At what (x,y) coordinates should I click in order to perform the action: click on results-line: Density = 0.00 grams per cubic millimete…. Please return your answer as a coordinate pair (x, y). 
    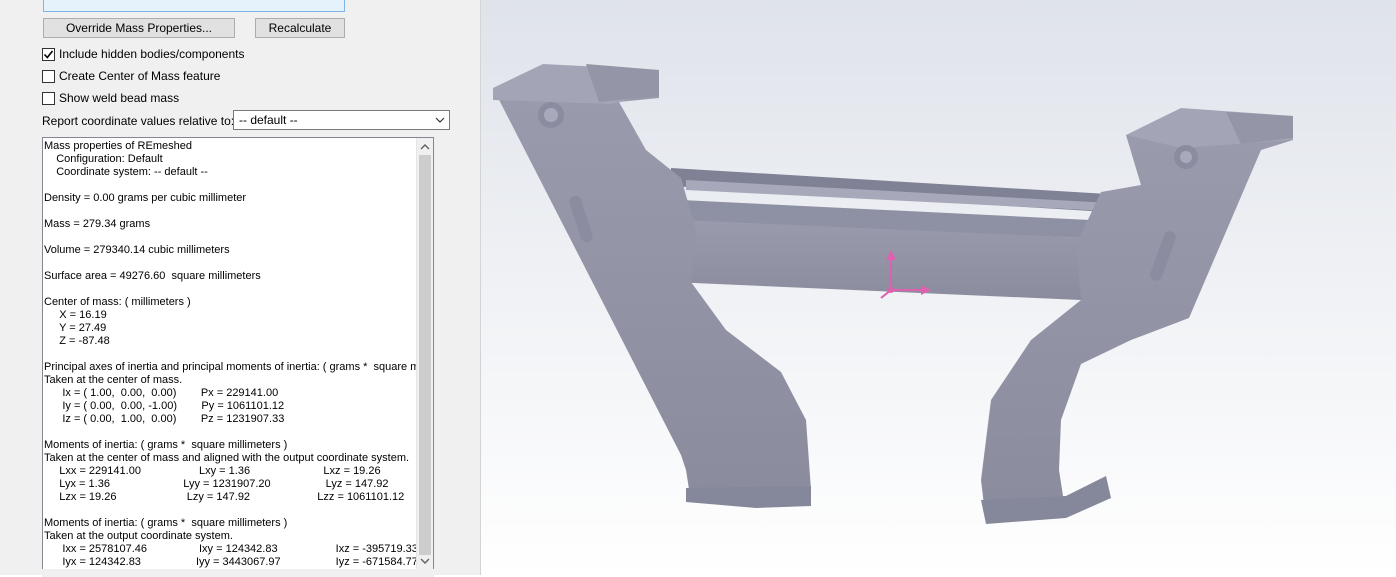
    Looking at the image, I should click on (145, 198).